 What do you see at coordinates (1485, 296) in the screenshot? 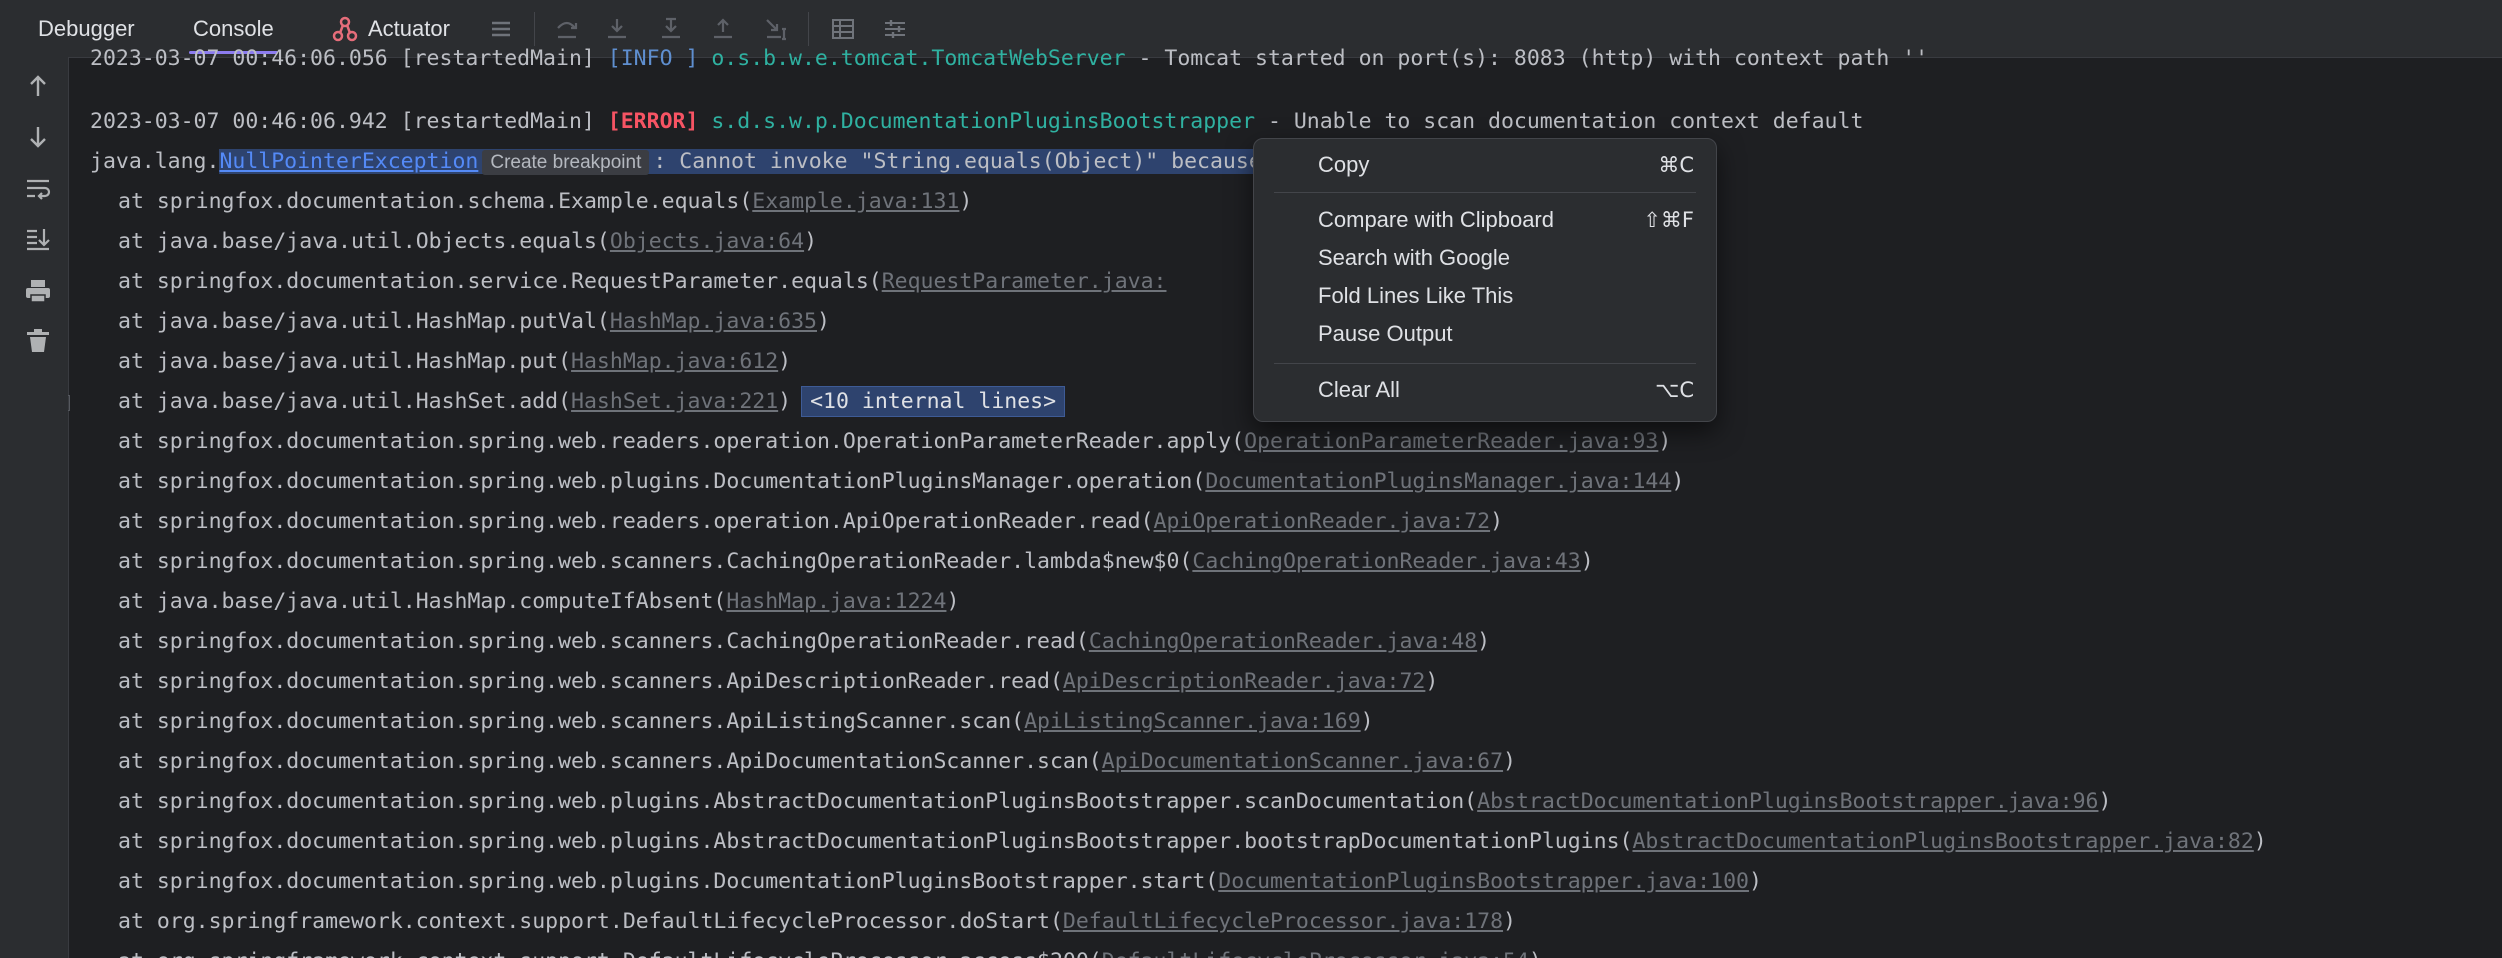
I see `menu-item-fold-lines-like-this: Fold Lines Like This` at bounding box center [1485, 296].